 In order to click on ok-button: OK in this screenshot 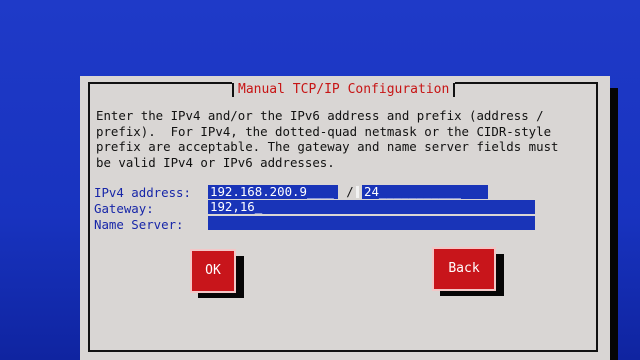, I will do `click(213, 271)`.